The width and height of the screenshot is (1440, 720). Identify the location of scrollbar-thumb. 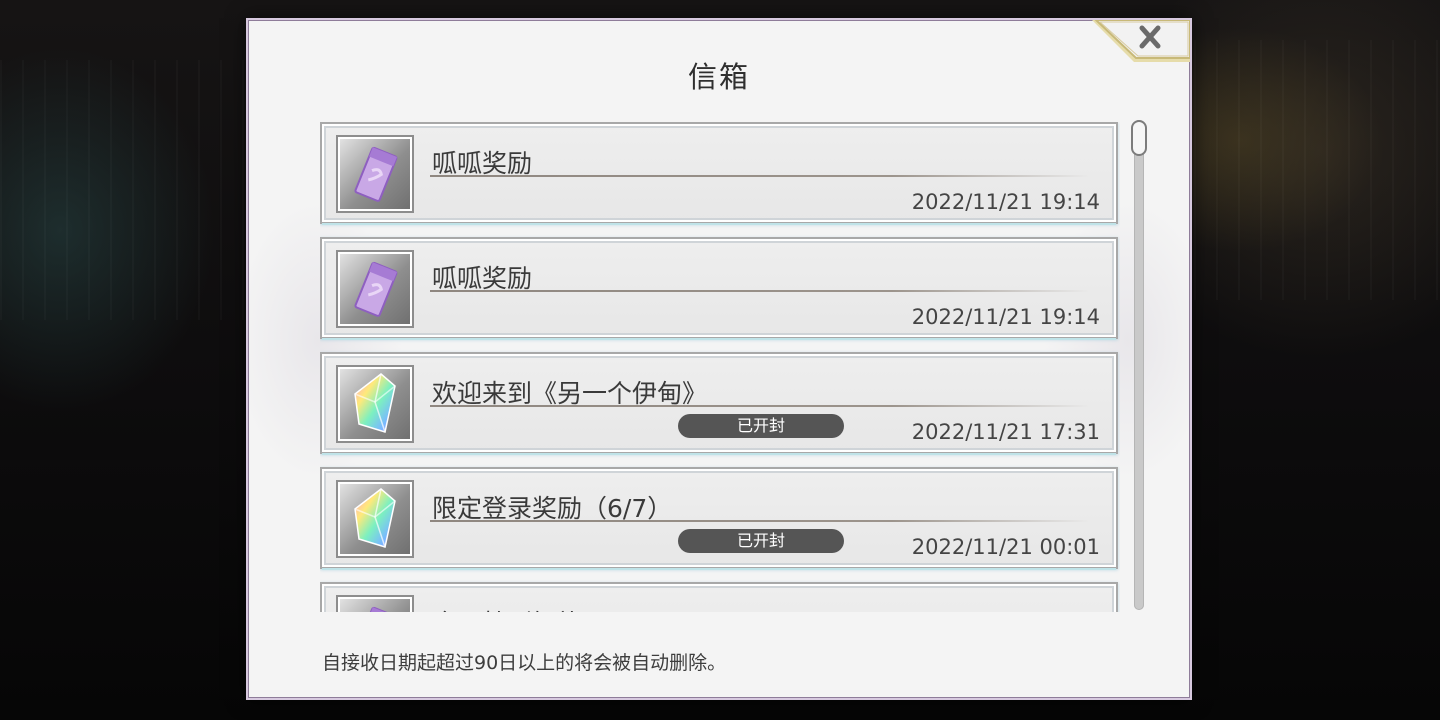
(1139, 138).